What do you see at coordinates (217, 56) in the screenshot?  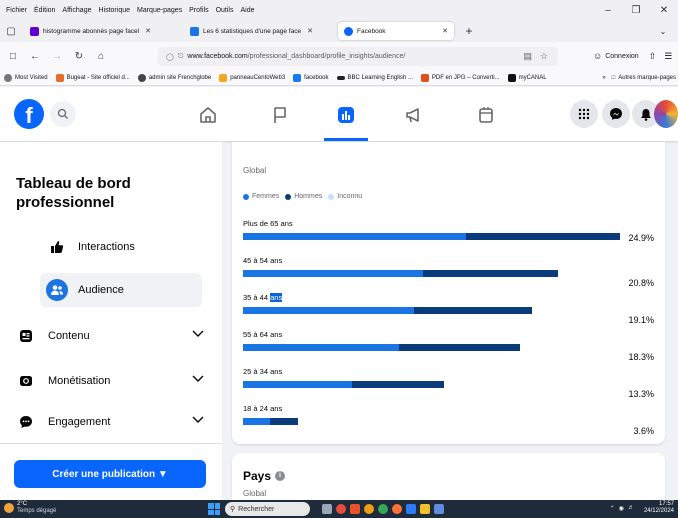 I see `url-domain: www.facebook.com` at bounding box center [217, 56].